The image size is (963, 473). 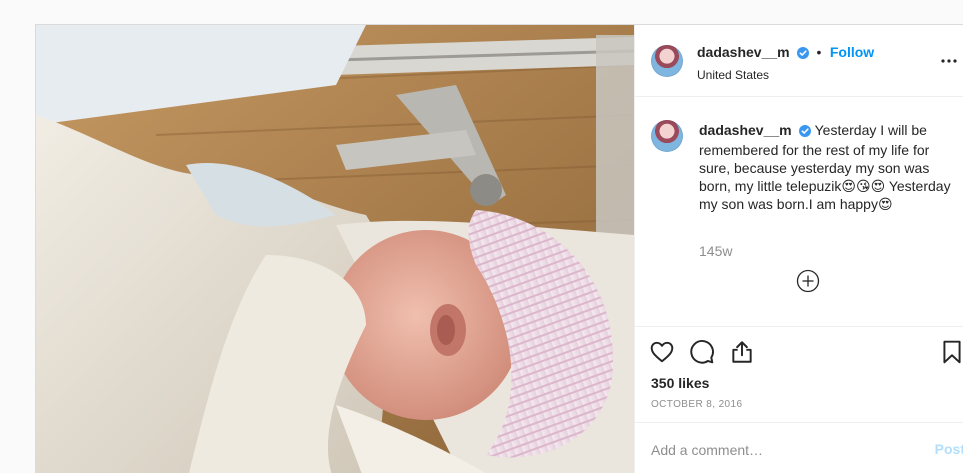 What do you see at coordinates (745, 130) in the screenshot?
I see `caption-username: dadashev__m` at bounding box center [745, 130].